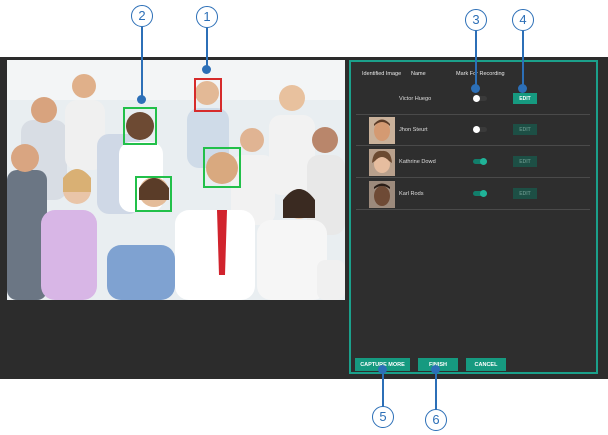 The height and width of the screenshot is (435, 608). I want to click on table-row: Jhon Steurt EDIT, so click(473, 130).